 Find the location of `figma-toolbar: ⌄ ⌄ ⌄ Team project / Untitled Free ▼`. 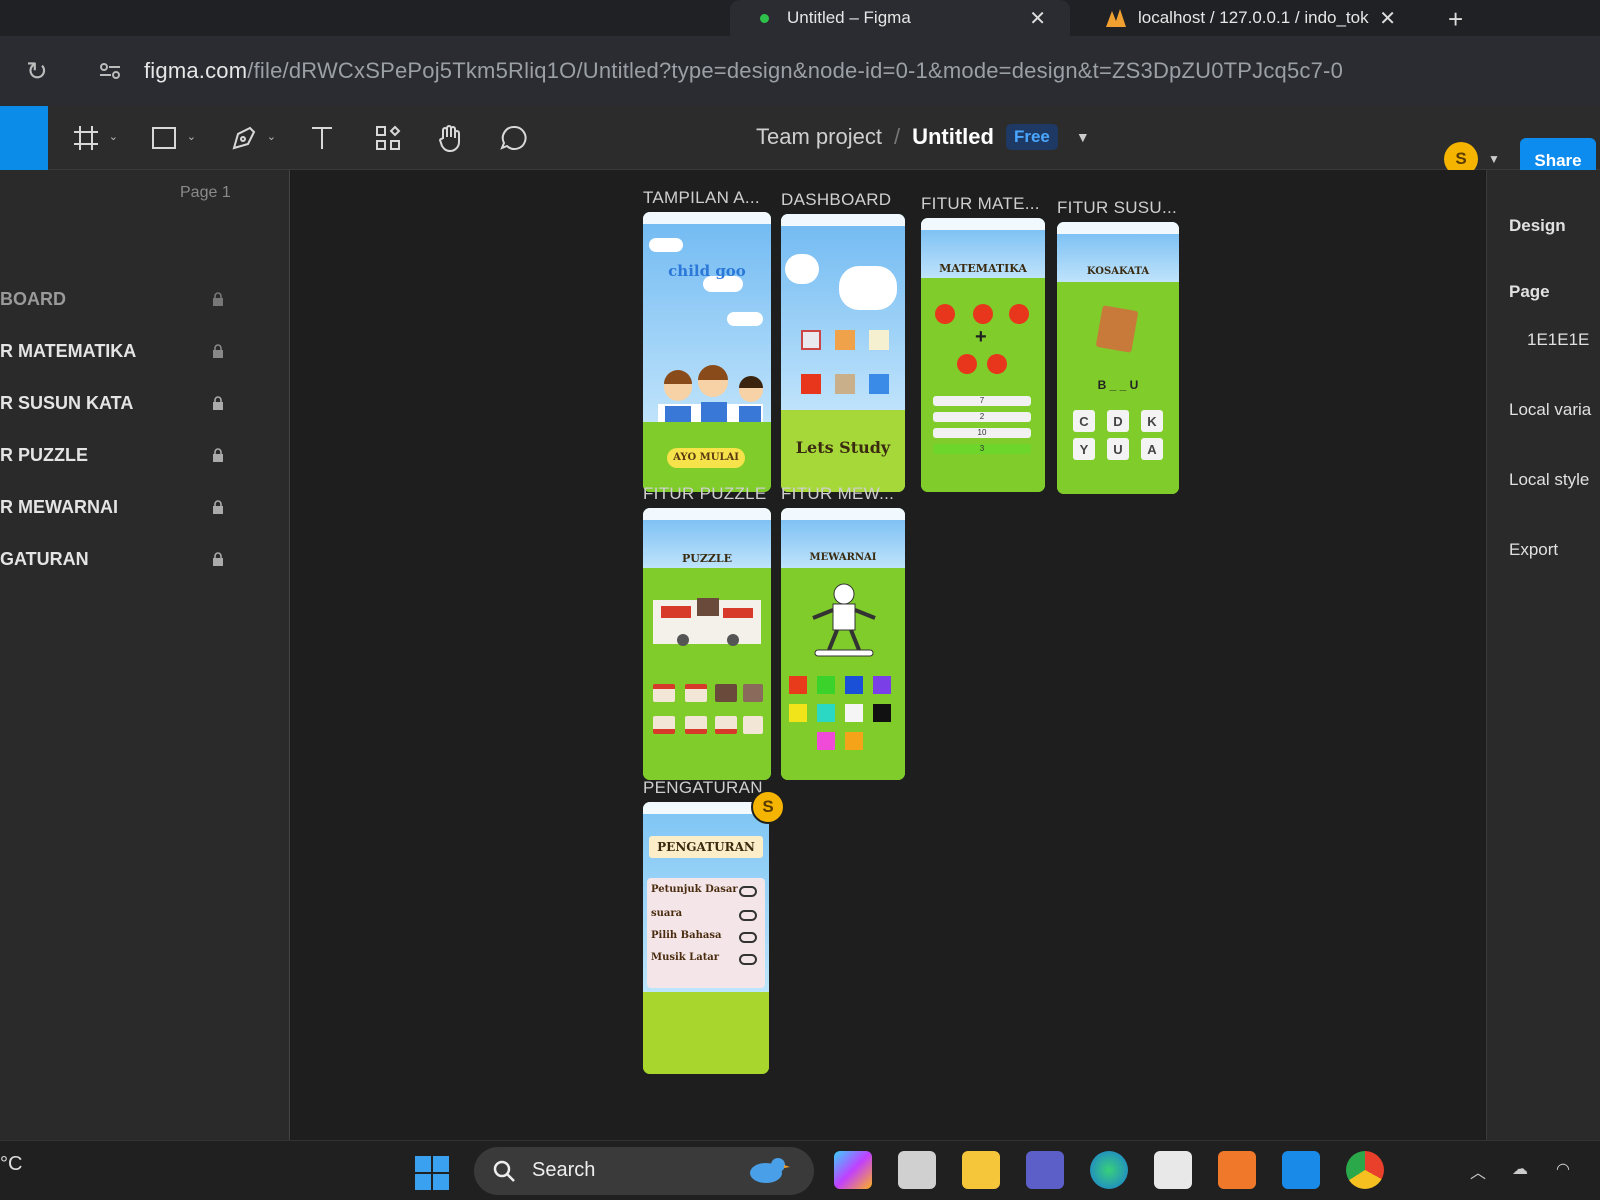

figma-toolbar: ⌄ ⌄ ⌄ Team project / Untitled Free ▼ is located at coordinates (800, 138).